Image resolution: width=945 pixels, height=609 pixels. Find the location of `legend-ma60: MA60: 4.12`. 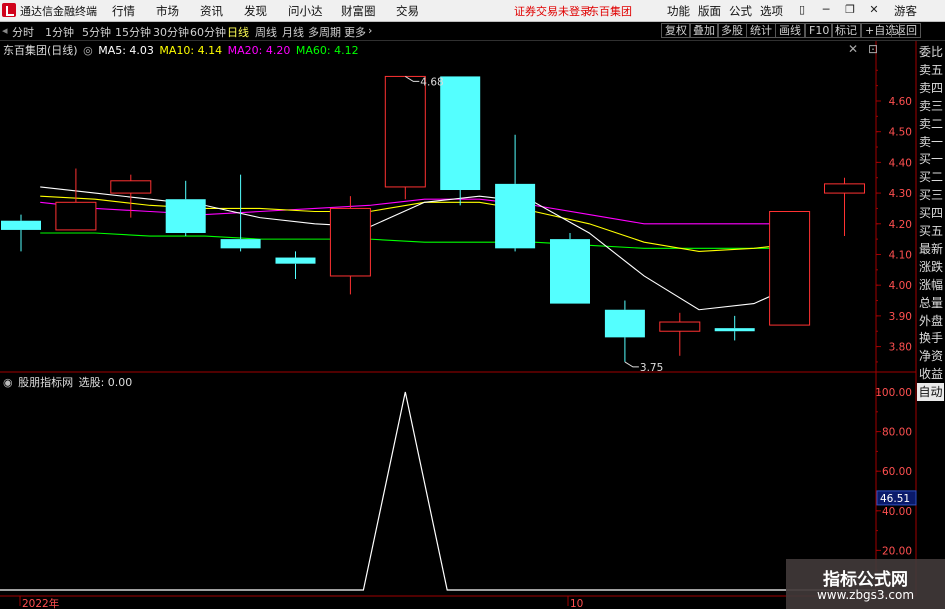

legend-ma60: MA60: 4.12 is located at coordinates (327, 50).